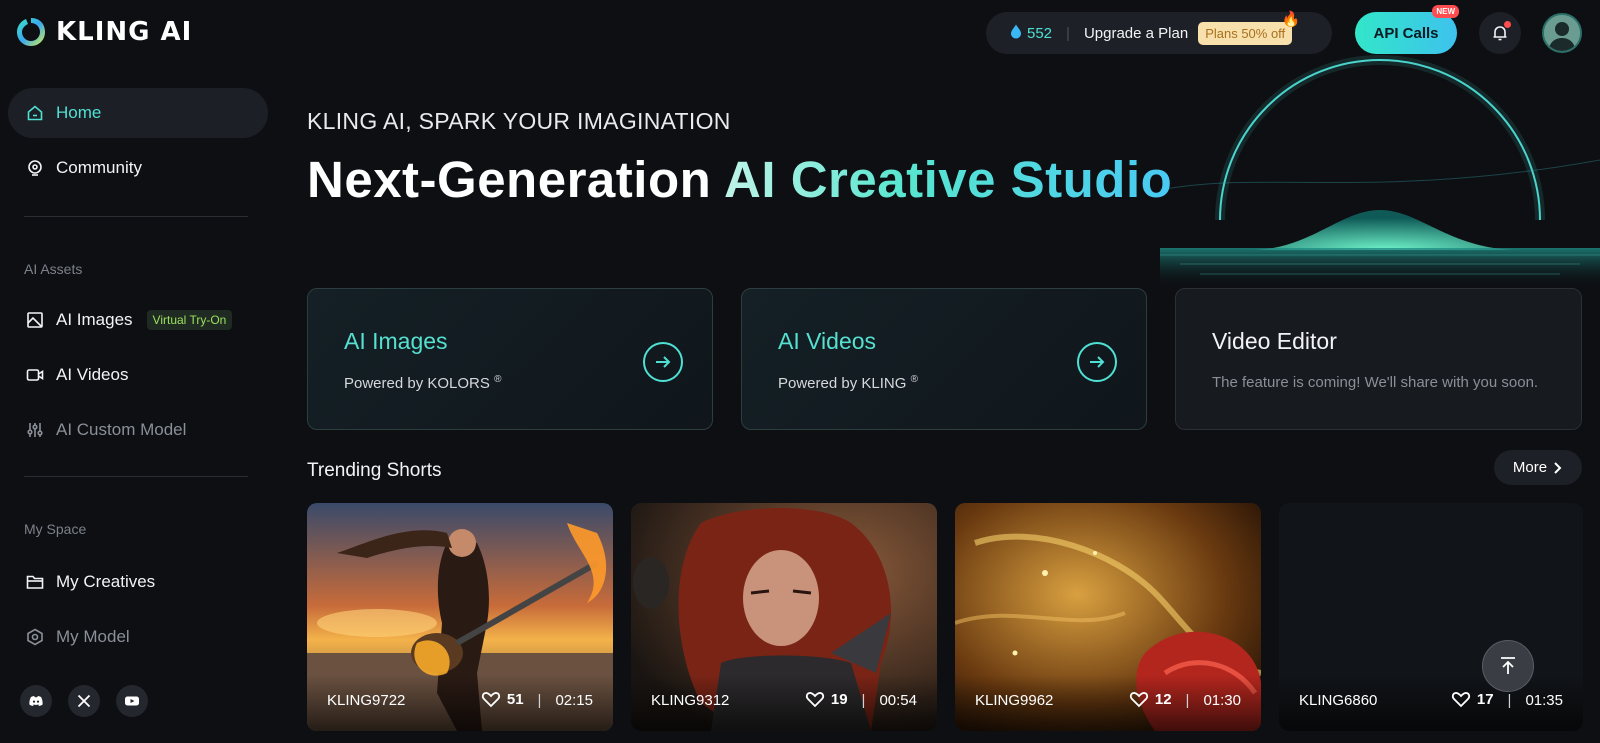  I want to click on avatar-icon, so click(1562, 33).